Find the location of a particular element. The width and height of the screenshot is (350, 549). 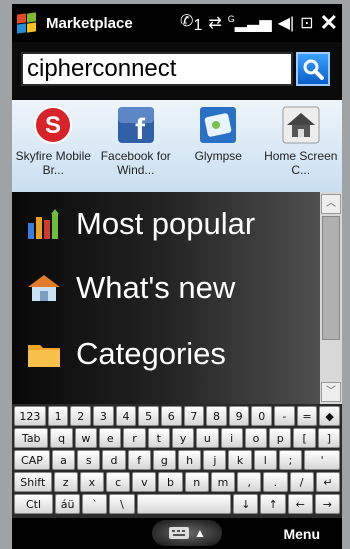

menu-item-whats-new: What's new is located at coordinates (130, 288).